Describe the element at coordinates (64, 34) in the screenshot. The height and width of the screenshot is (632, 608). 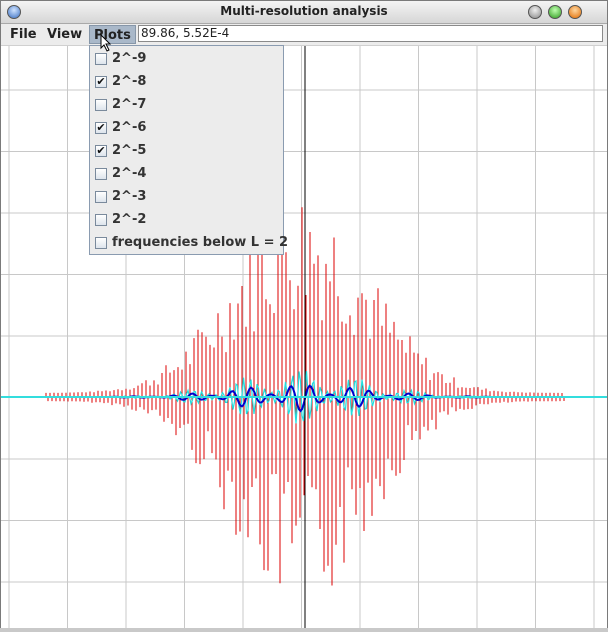
I see `menu-view: View` at that location.